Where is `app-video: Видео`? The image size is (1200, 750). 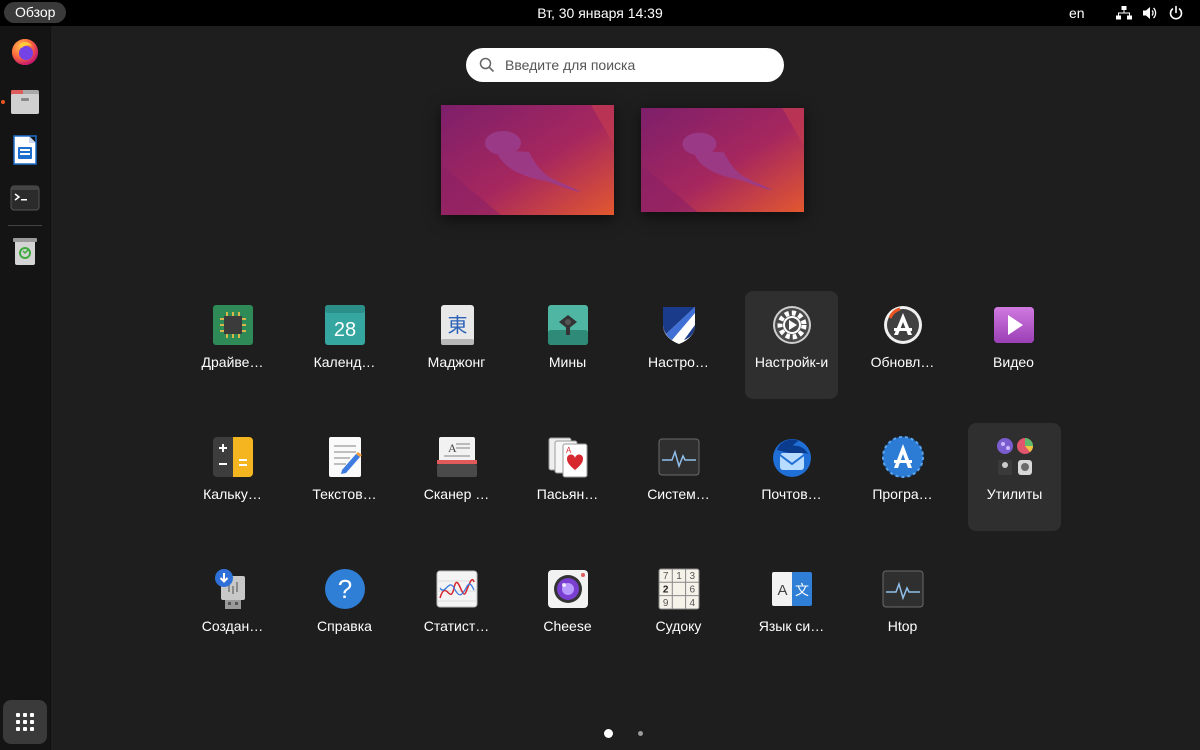 app-video: Видео is located at coordinates (1013, 345).